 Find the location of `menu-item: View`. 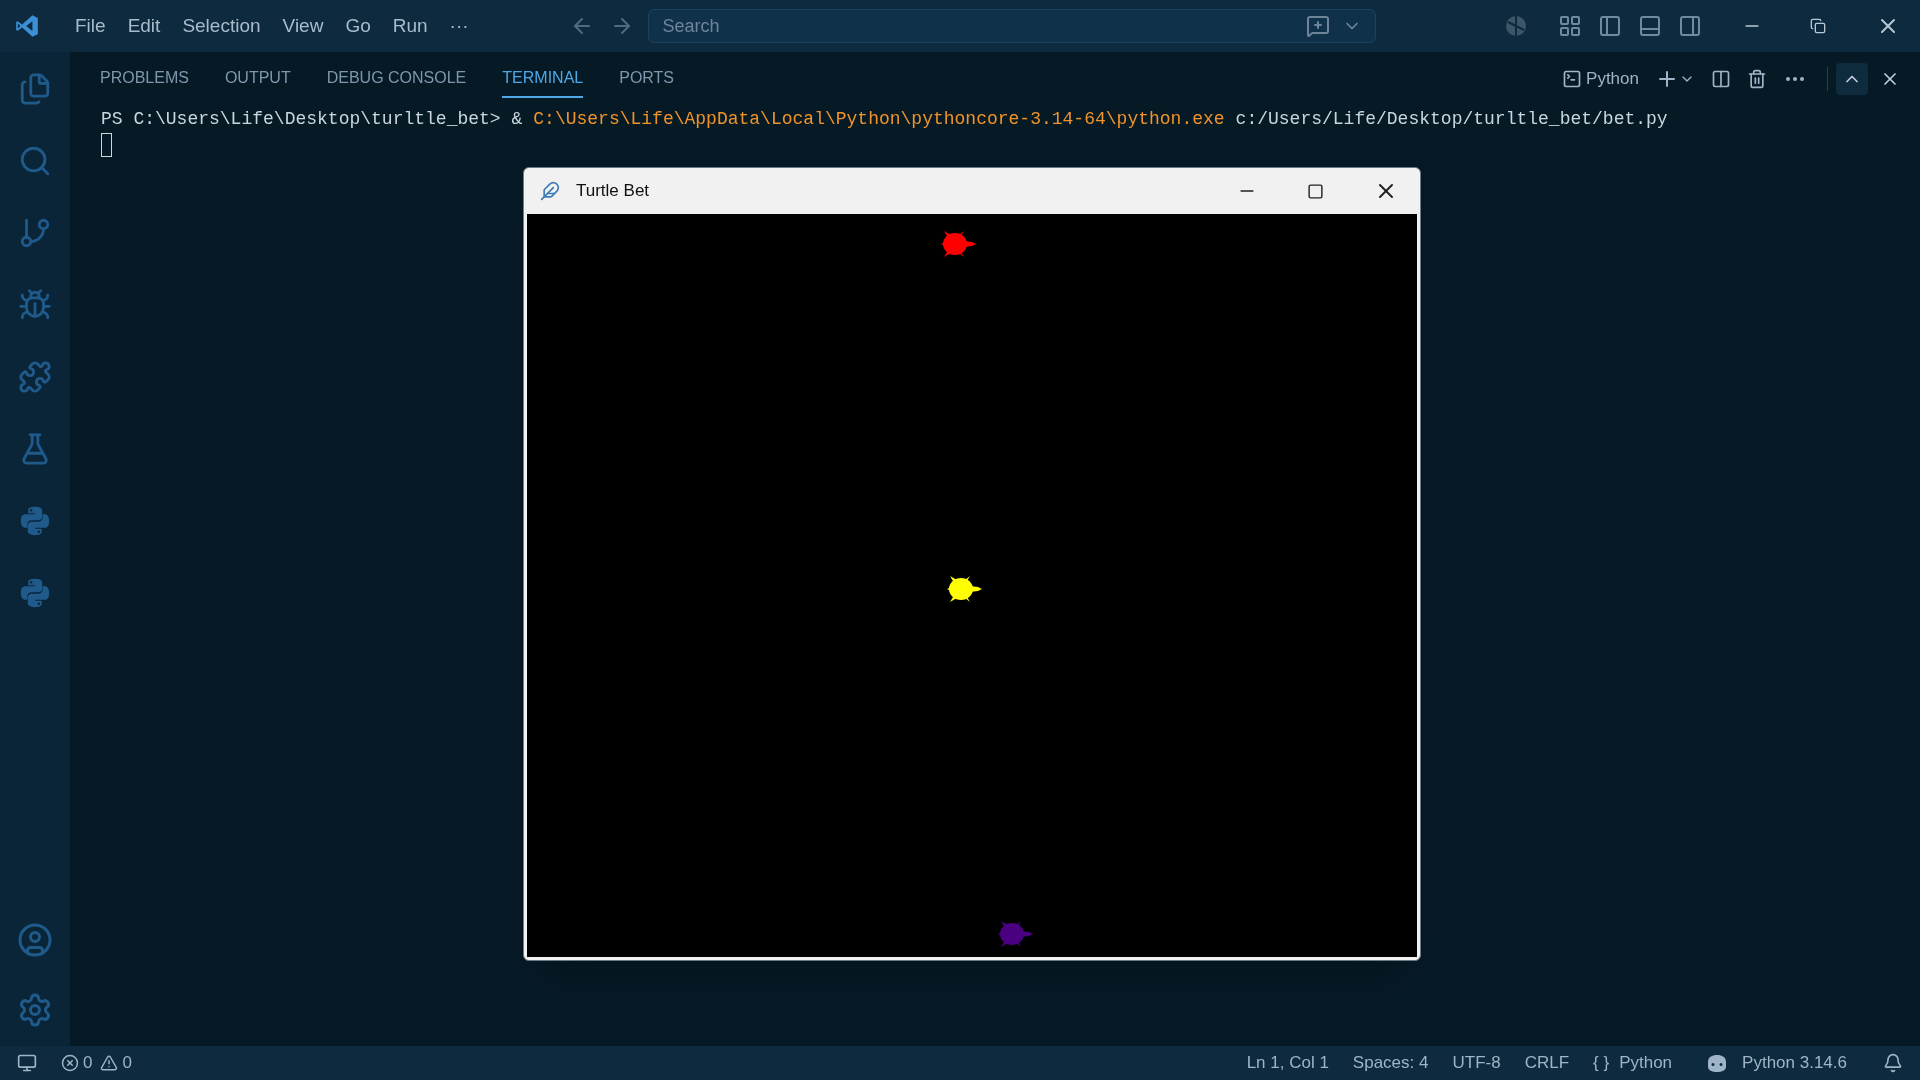

menu-item: View is located at coordinates (303, 26).